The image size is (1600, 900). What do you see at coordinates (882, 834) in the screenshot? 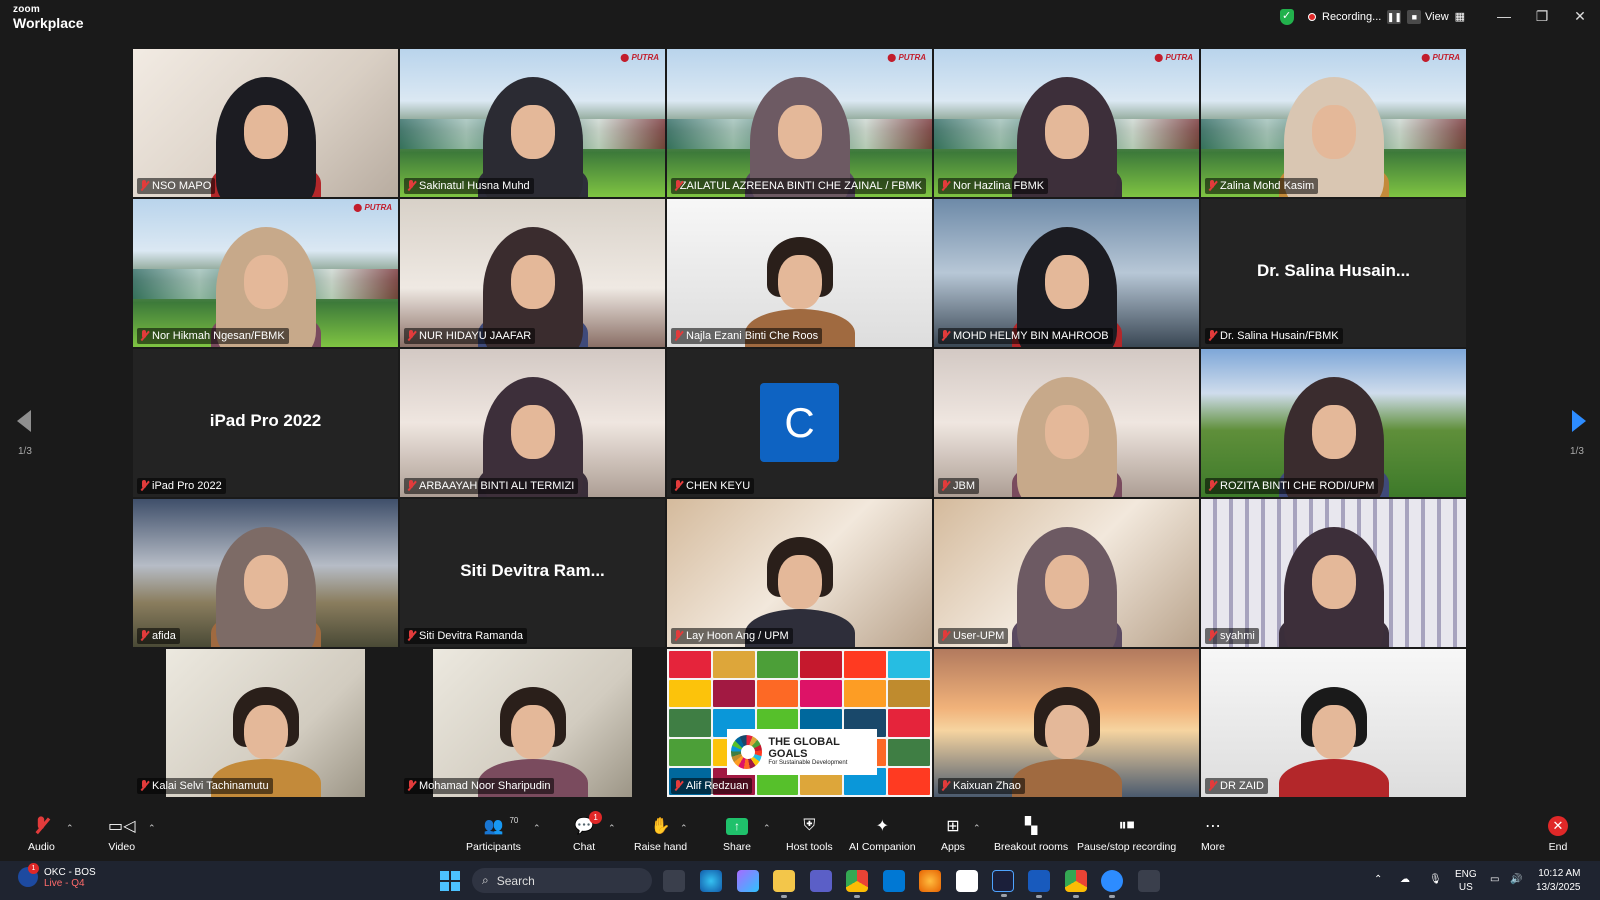
I see `ai-companion-button: ✦ AI Companion` at bounding box center [882, 834].